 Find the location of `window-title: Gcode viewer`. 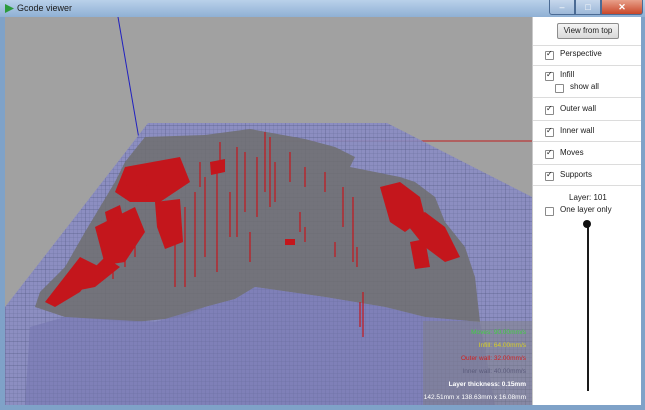

window-title: Gcode viewer is located at coordinates (45, 8).